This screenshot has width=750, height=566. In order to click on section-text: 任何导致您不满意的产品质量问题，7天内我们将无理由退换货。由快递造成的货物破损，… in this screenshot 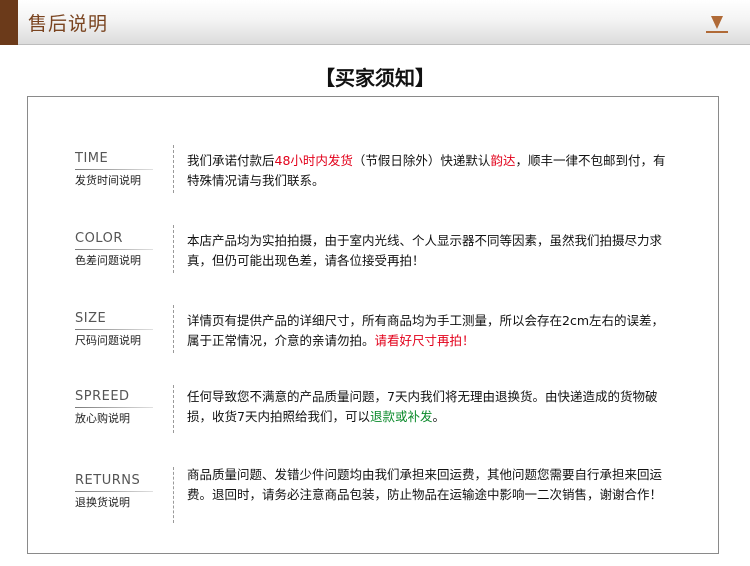, I will do `click(429, 407)`.